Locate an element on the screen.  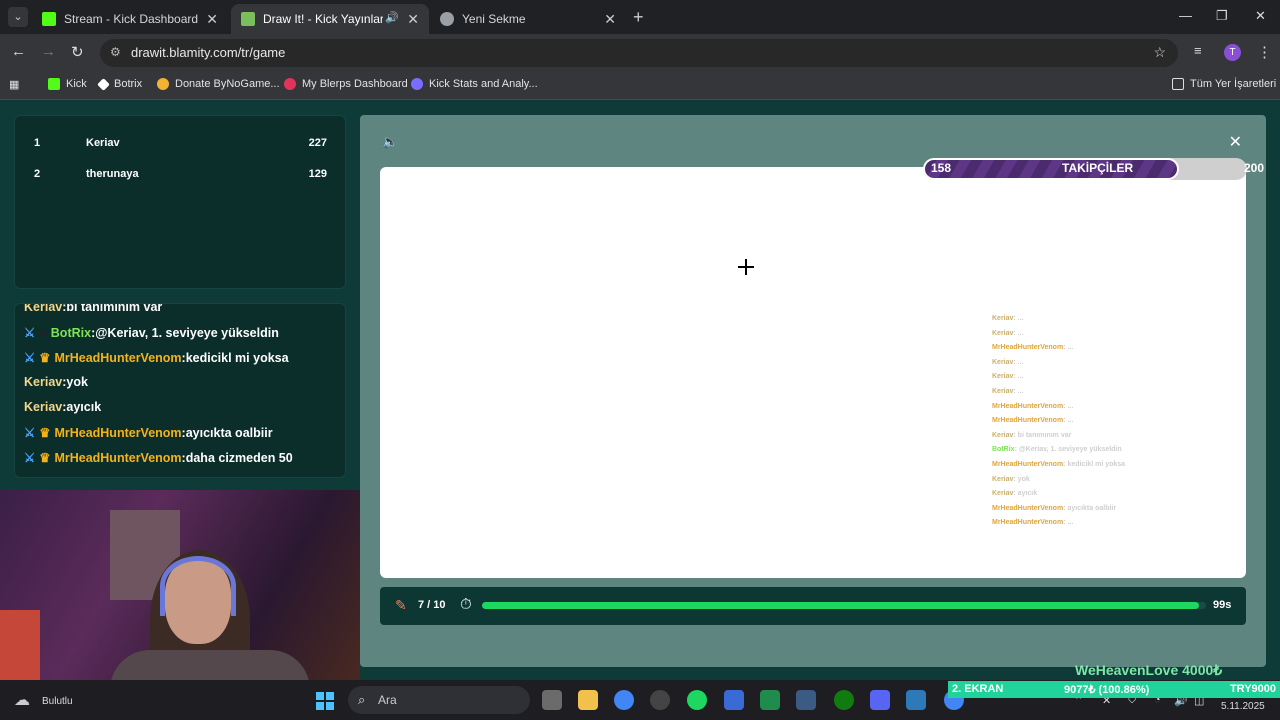
bot-badge-icon: ● is located at coordinates (43, 333).